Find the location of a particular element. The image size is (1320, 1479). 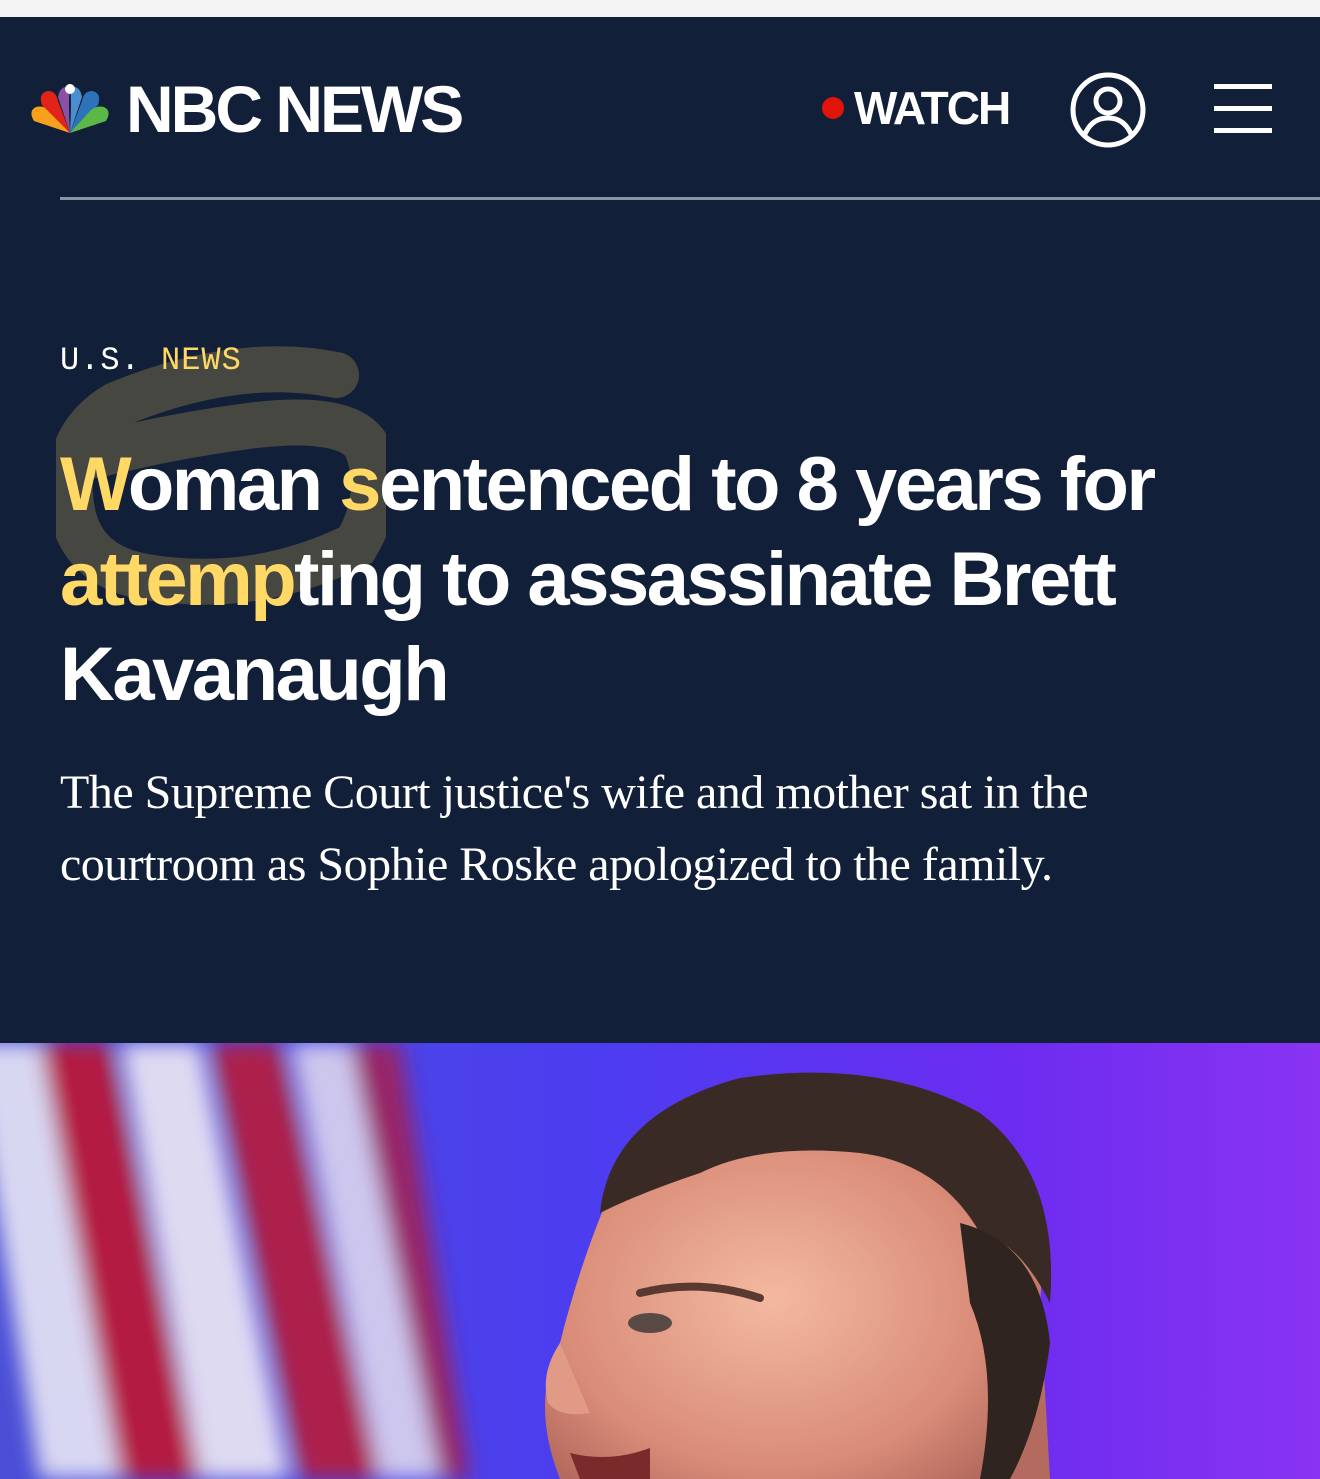

eyebrow-prefix: U.S. is located at coordinates (100, 360).